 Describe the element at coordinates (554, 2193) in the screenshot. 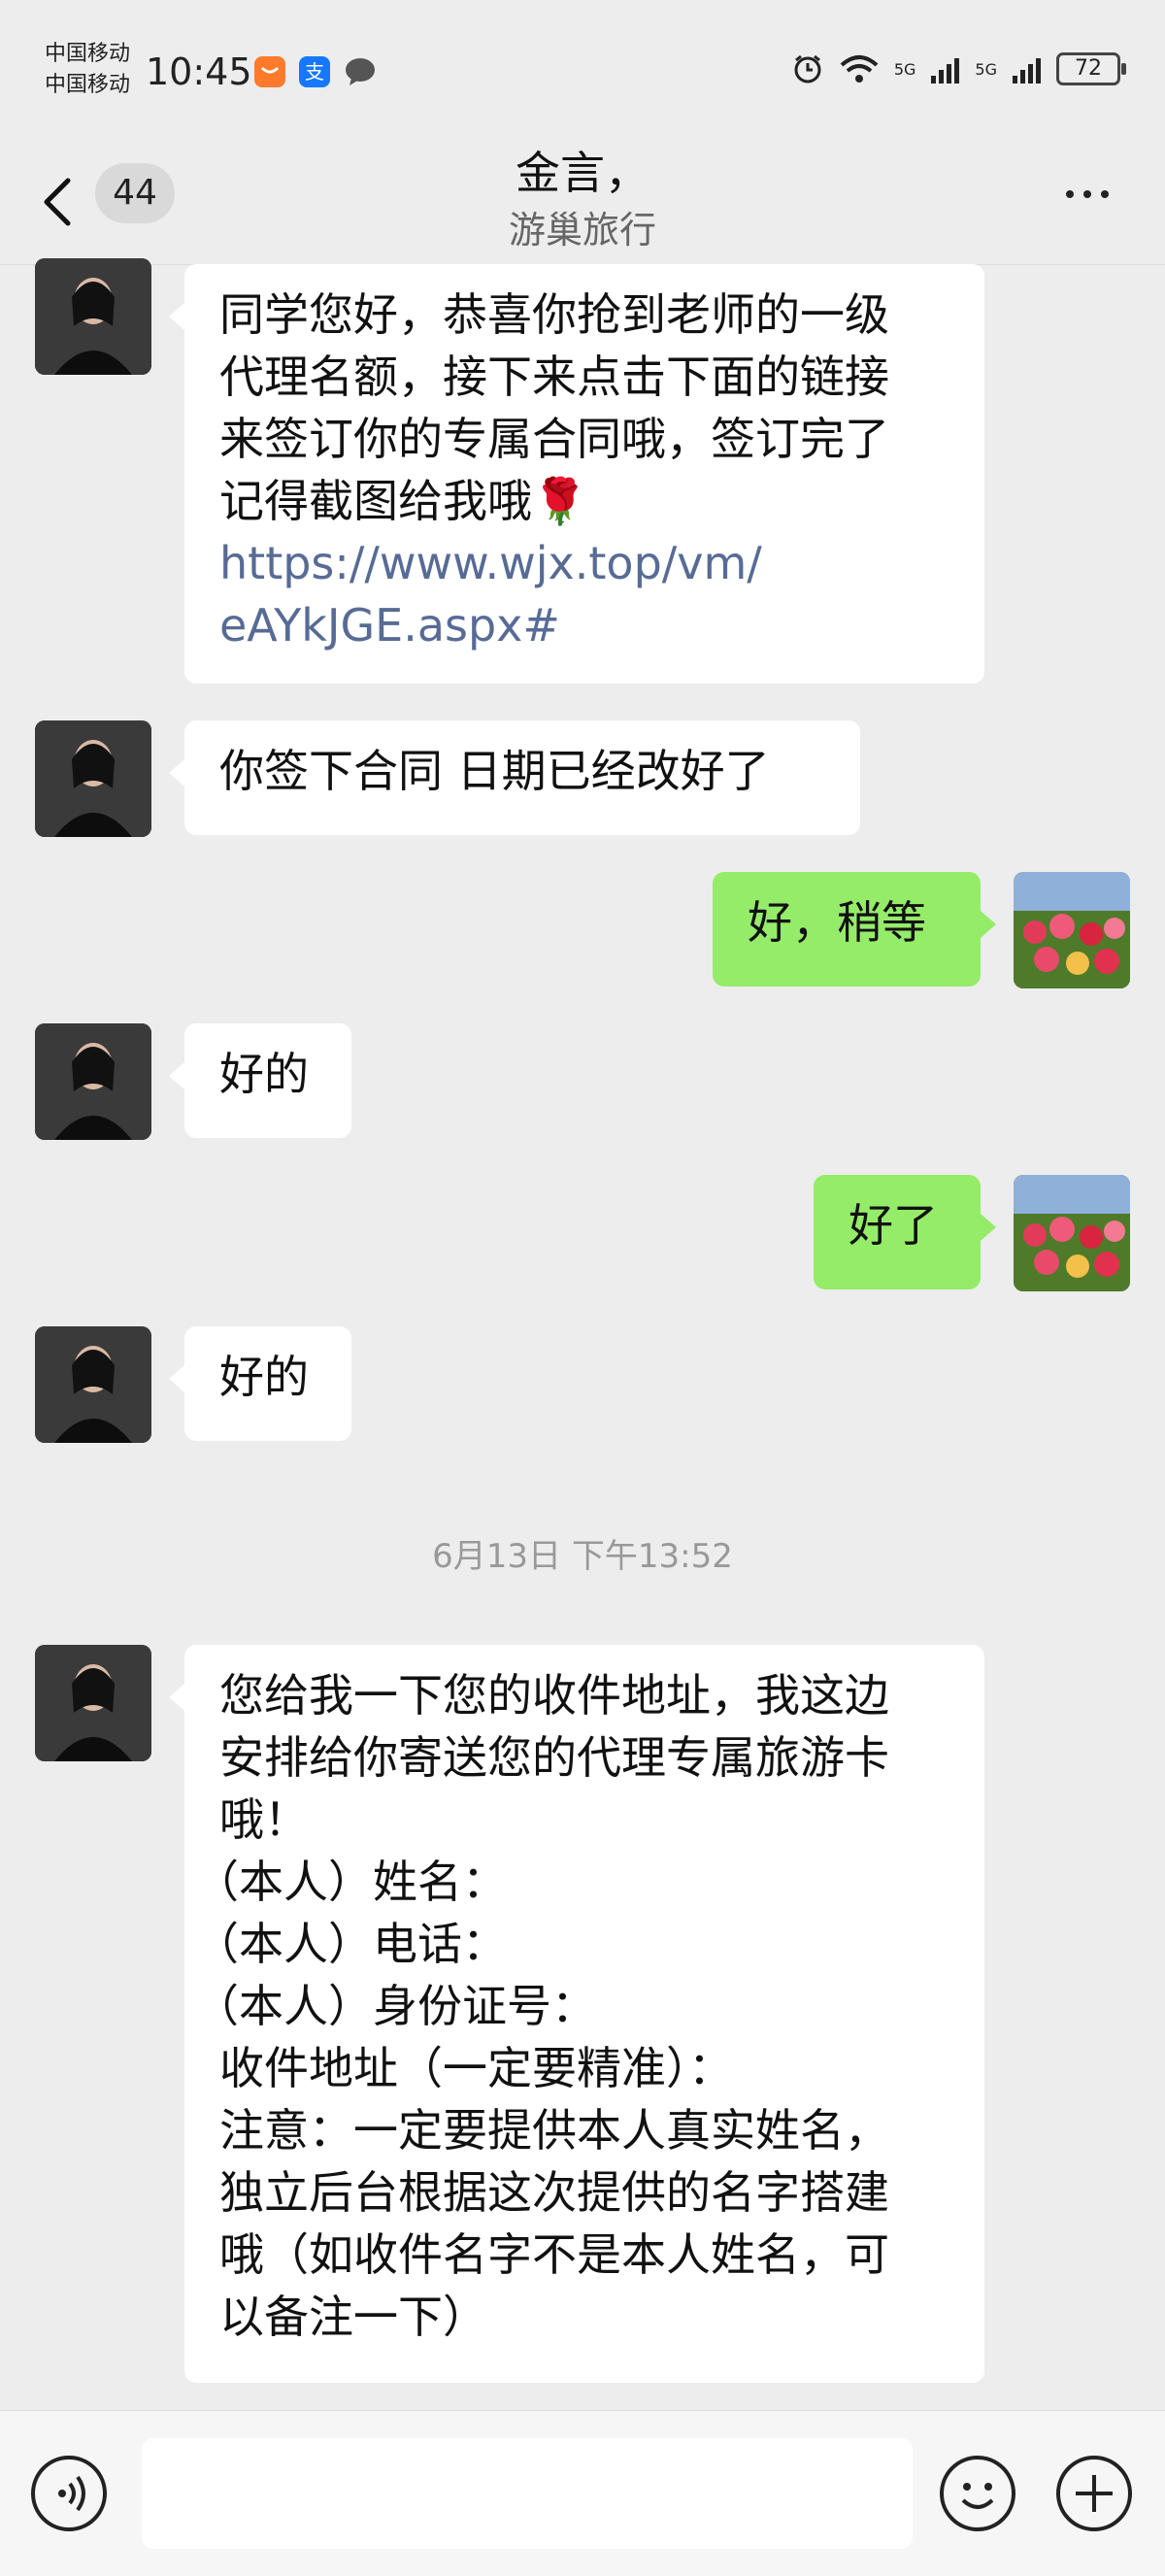

I see `message-text: 独立后台根据这次提供的名字搭建` at that location.